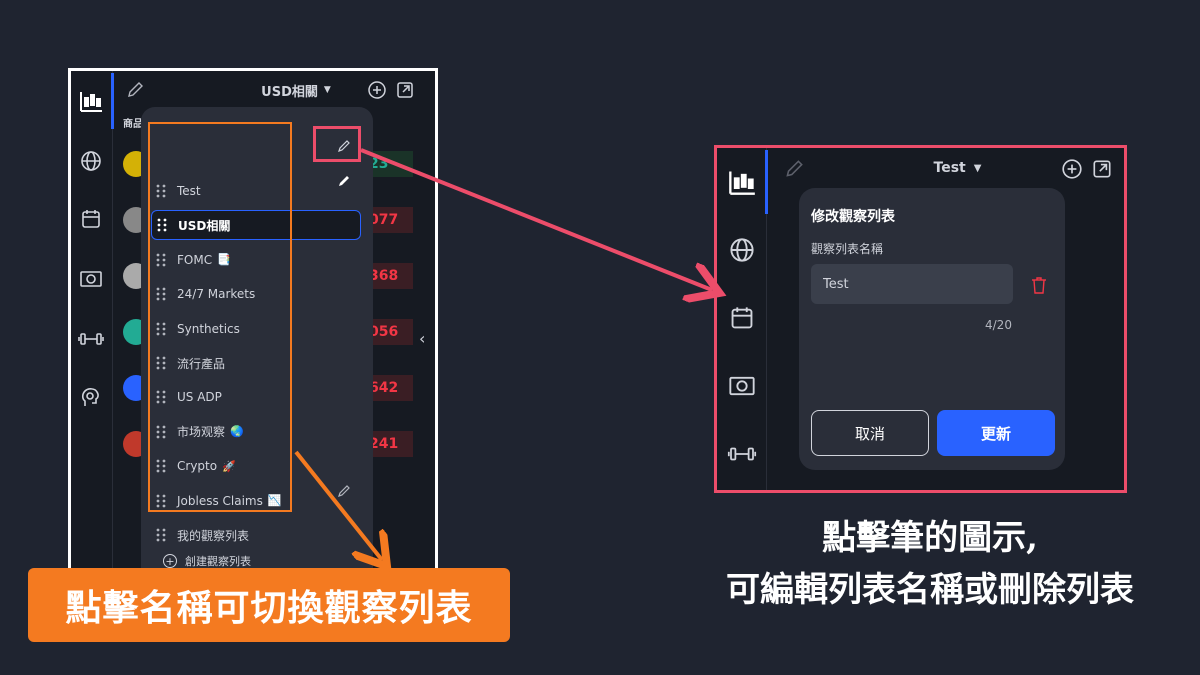  I want to click on caption-edit-delete: 點擊筆的圖示, 可編輯列表名稱或刪除列表, so click(930, 564).